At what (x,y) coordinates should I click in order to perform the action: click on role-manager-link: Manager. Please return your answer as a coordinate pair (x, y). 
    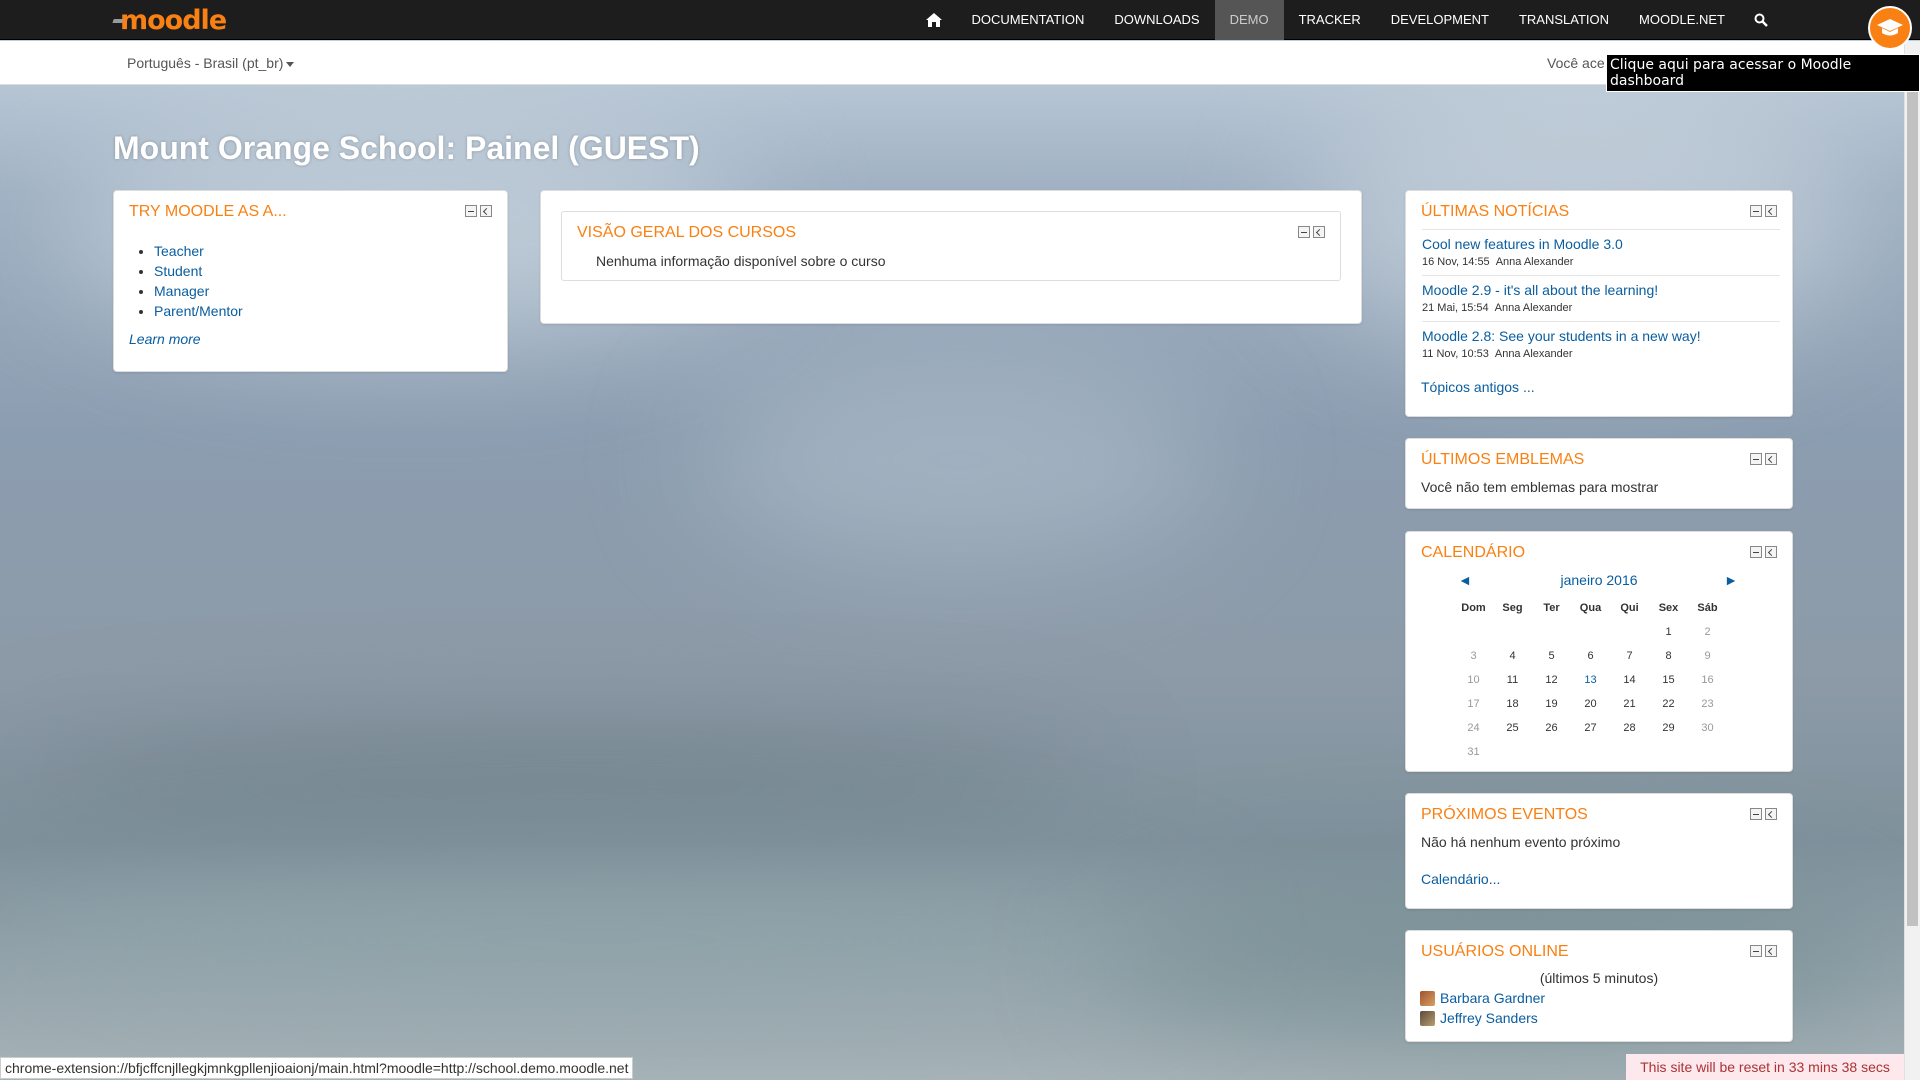
    Looking at the image, I should click on (181, 291).